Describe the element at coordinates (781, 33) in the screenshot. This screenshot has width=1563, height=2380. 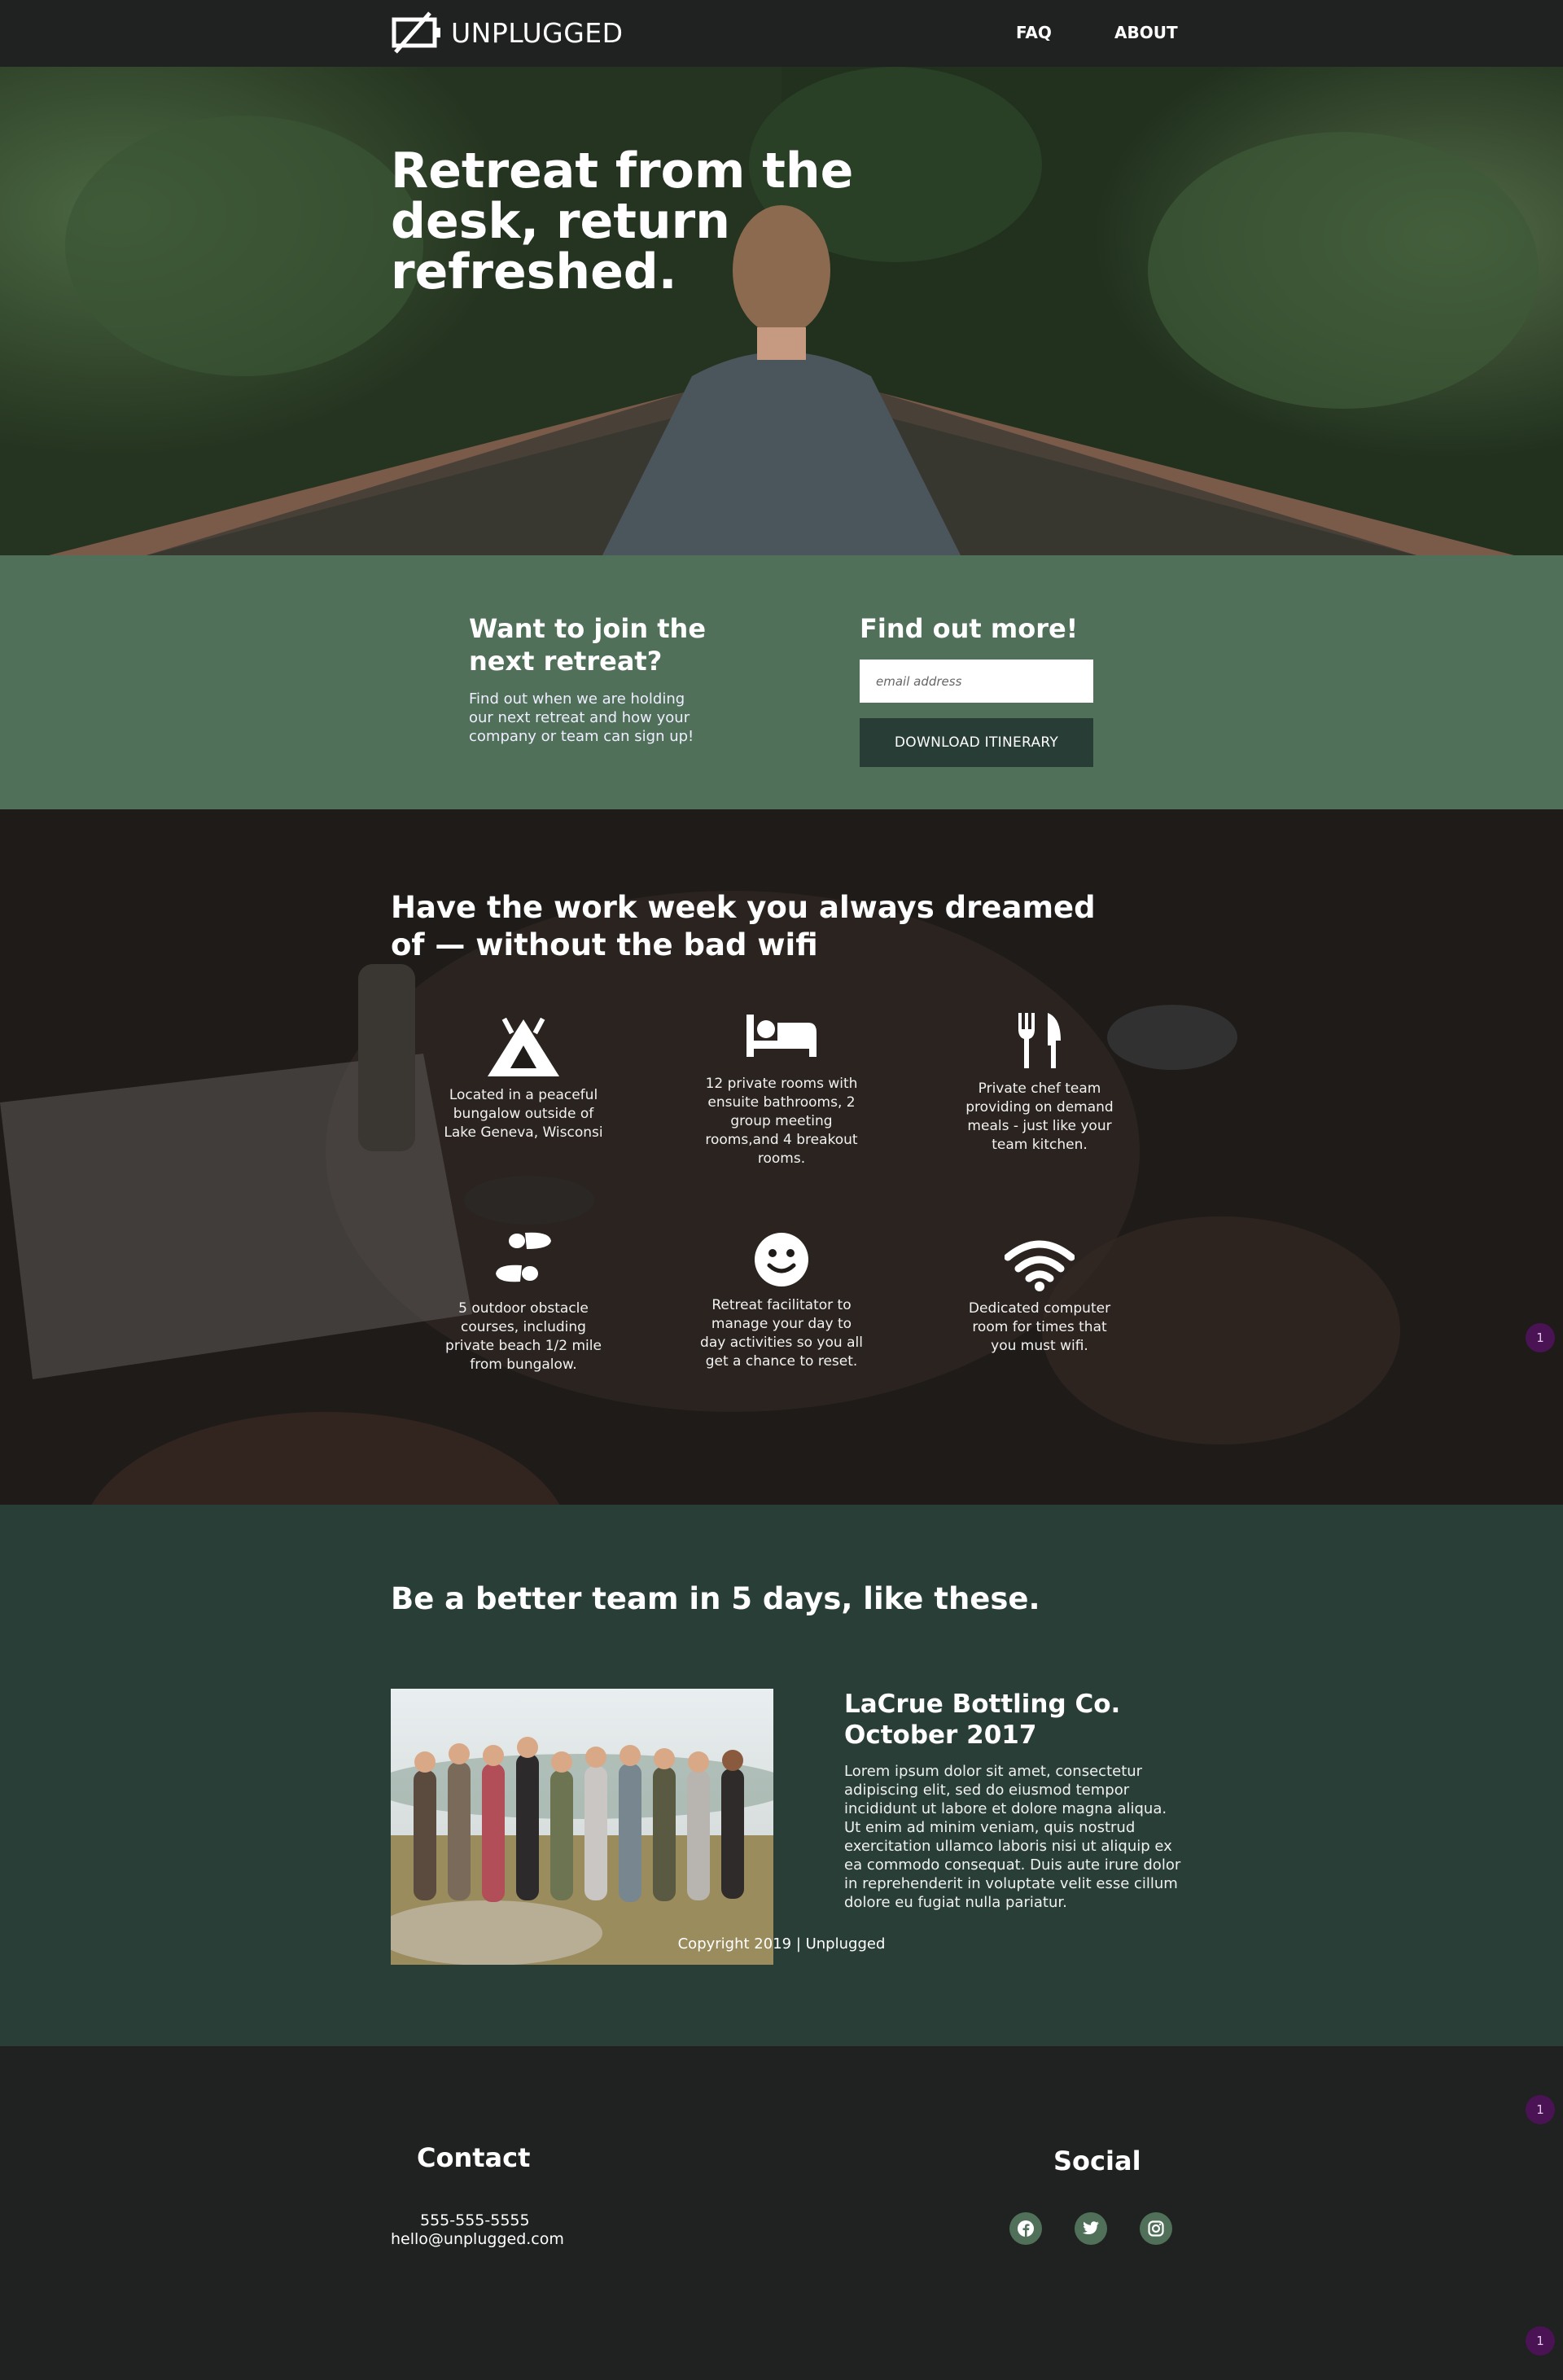
I see `top-nav: UNPLUGGED FAQ ABOUT` at that location.